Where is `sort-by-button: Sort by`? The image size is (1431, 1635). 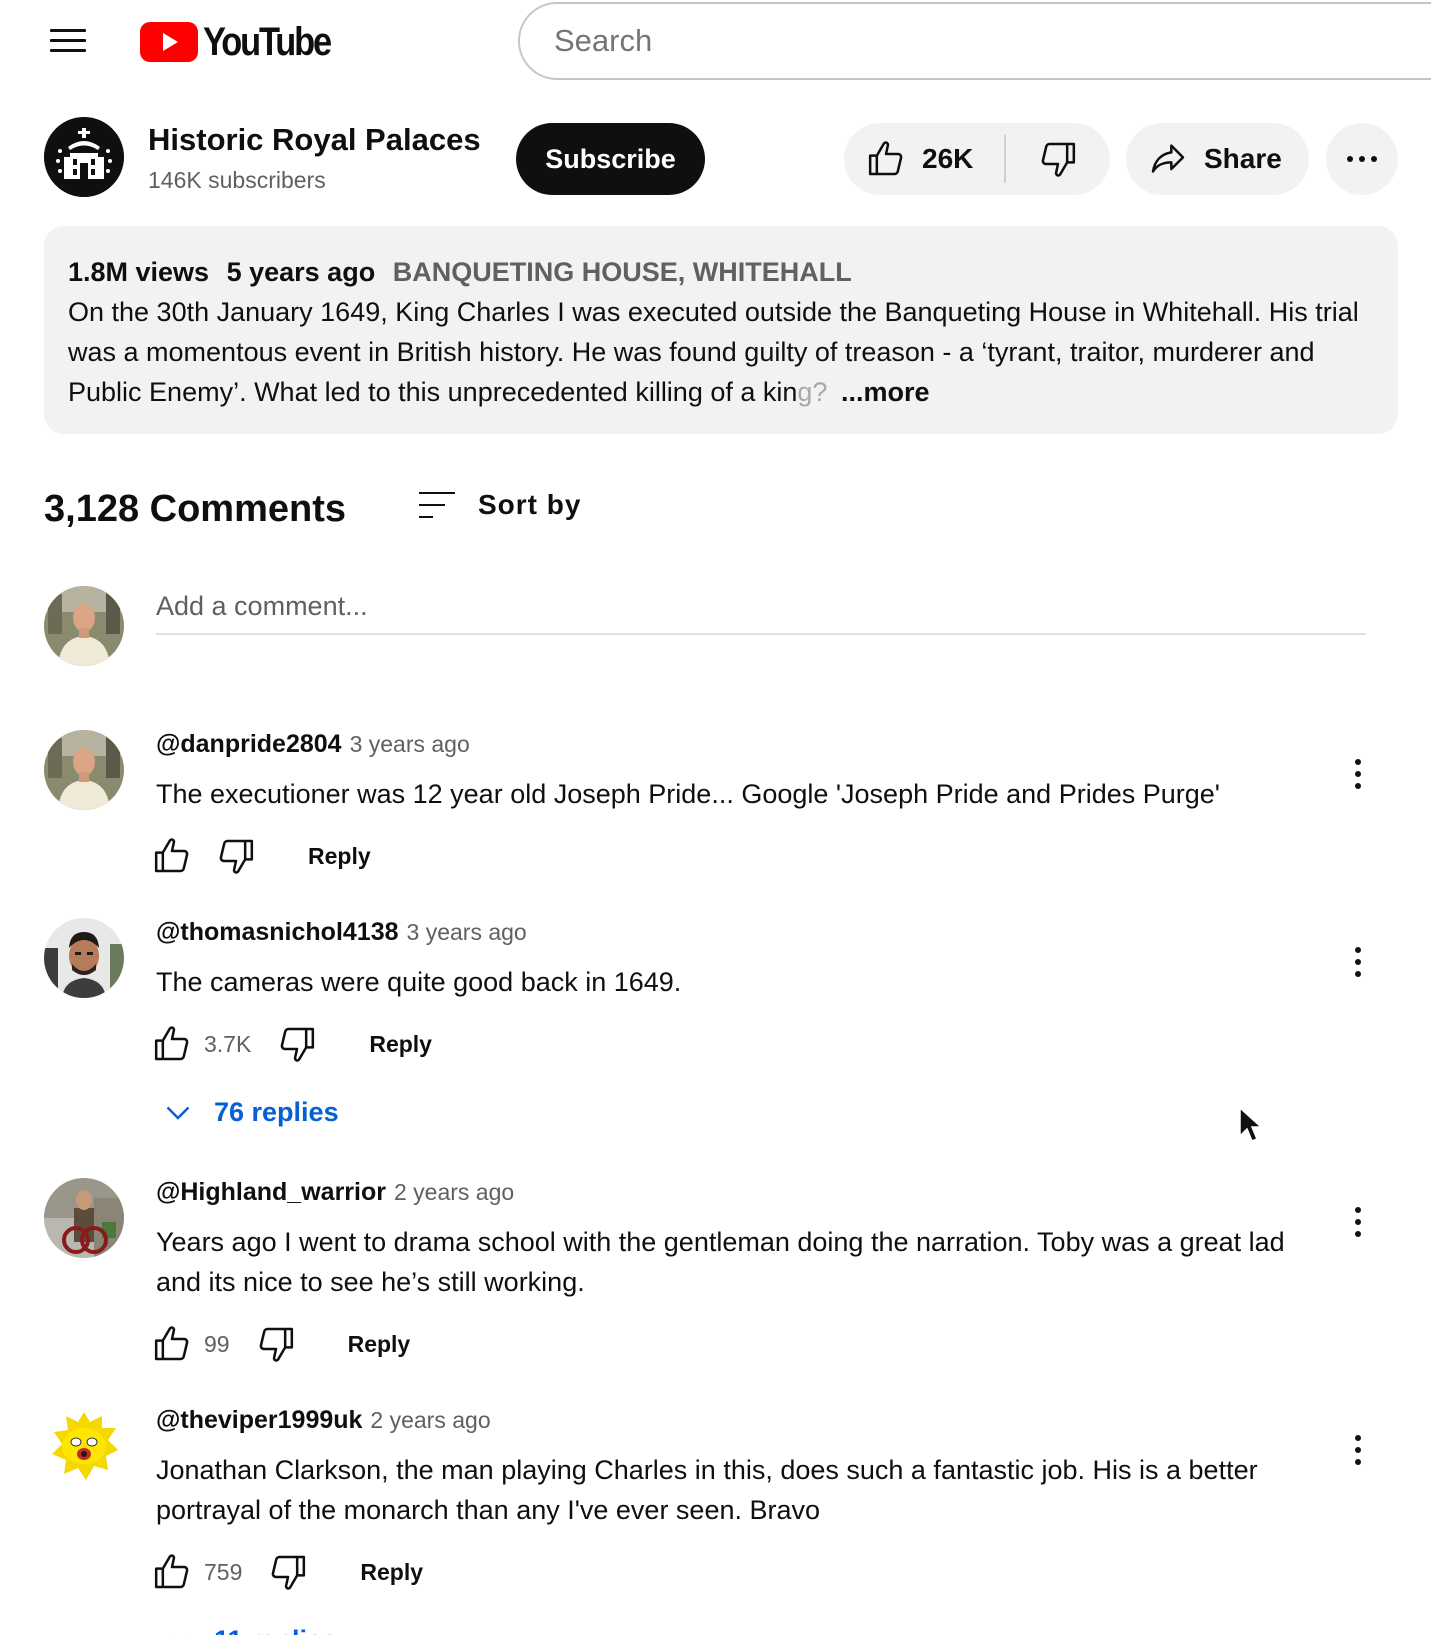 sort-by-button: Sort by is located at coordinates (499, 505).